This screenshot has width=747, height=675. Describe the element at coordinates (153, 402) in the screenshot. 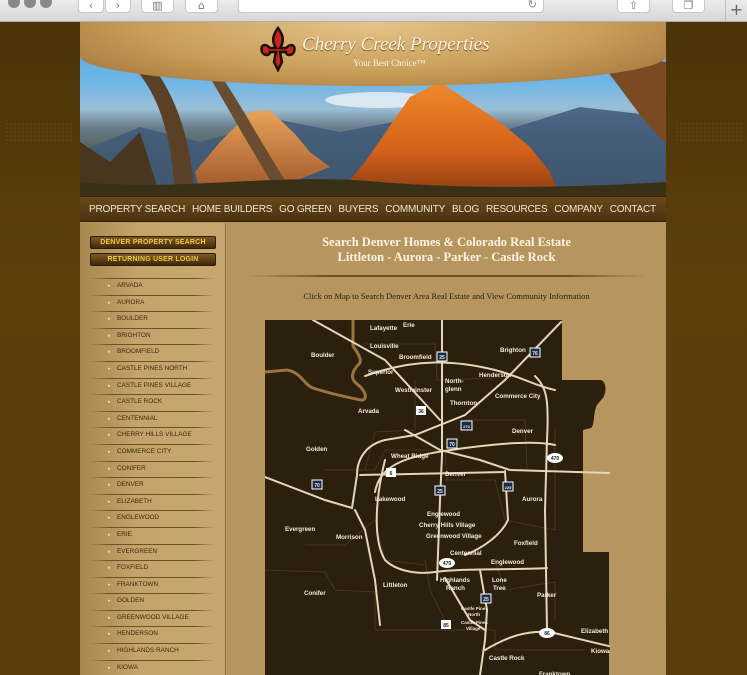

I see `sidebar-city-link: ▸ CASTLE ROCK` at that location.